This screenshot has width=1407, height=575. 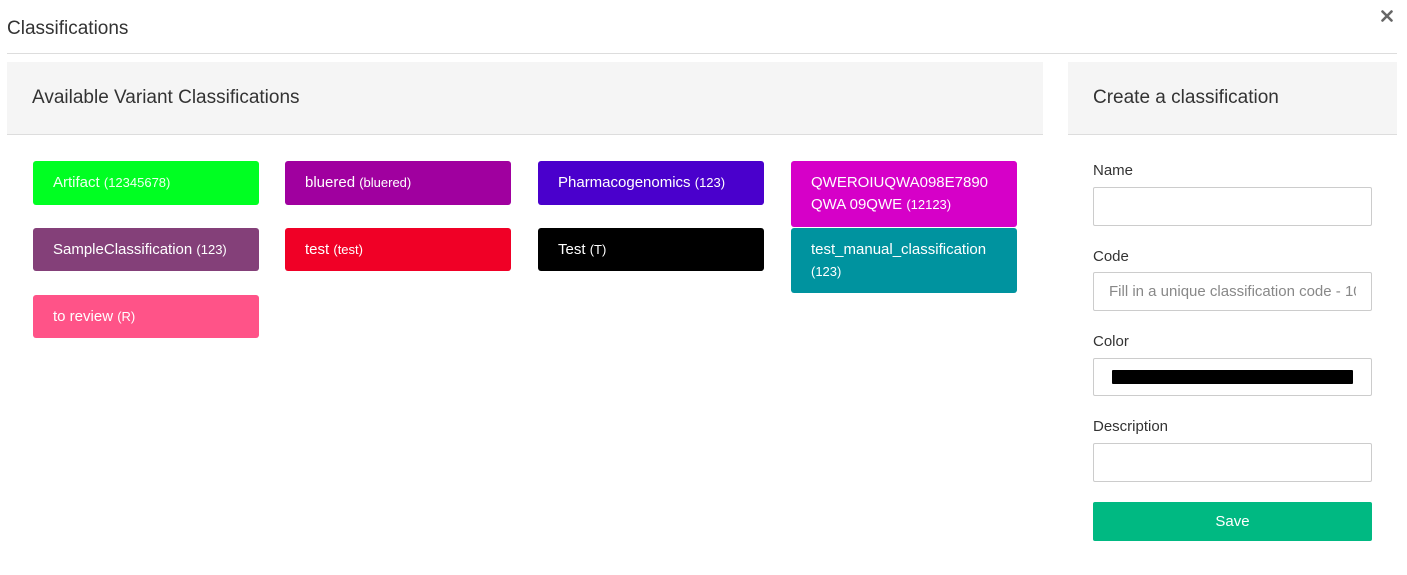 I want to click on classification-code: (R), so click(x=126, y=316).